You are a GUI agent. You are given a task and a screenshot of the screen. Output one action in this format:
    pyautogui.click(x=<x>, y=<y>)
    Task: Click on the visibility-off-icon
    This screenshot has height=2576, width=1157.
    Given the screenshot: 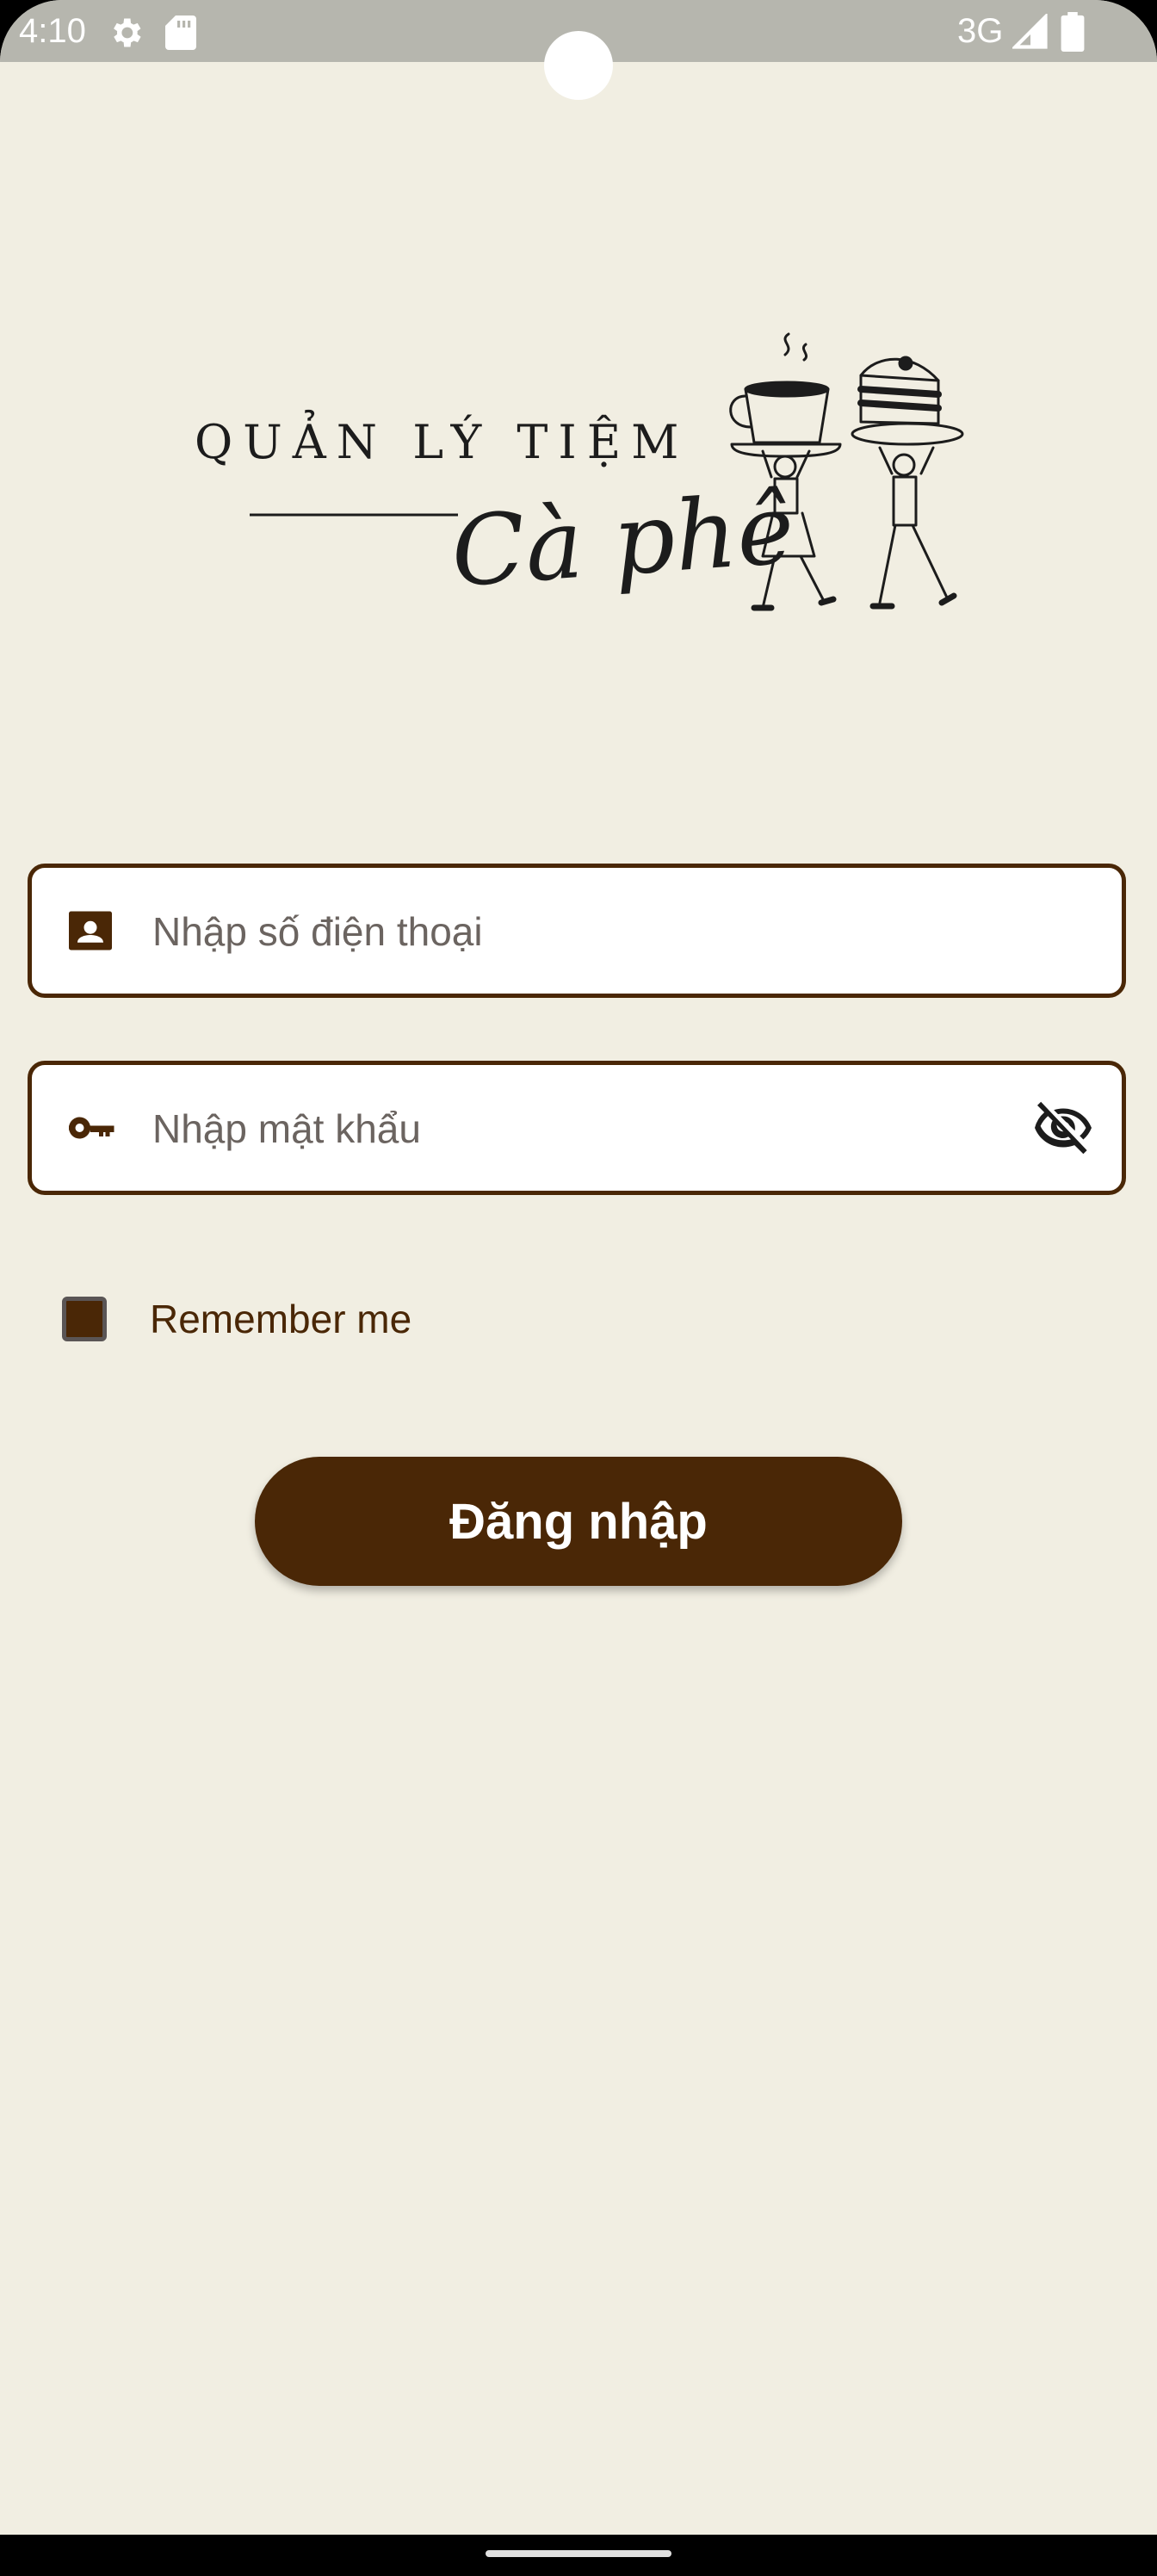 What is the action you would take?
    pyautogui.click(x=1063, y=1128)
    